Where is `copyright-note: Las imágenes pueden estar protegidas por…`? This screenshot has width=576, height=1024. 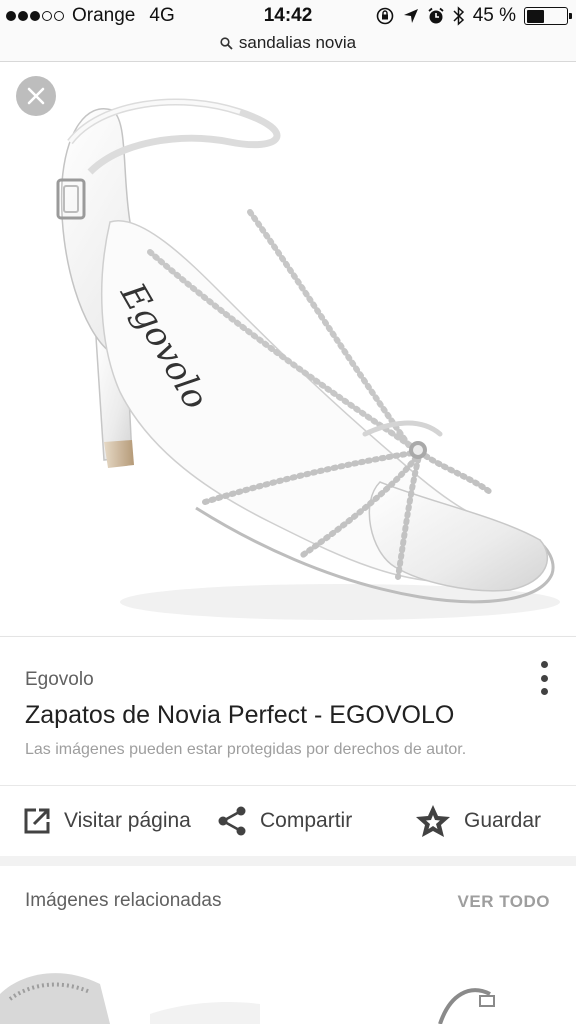
copyright-note: Las imágenes pueden estar protegidas por… is located at coordinates (246, 749).